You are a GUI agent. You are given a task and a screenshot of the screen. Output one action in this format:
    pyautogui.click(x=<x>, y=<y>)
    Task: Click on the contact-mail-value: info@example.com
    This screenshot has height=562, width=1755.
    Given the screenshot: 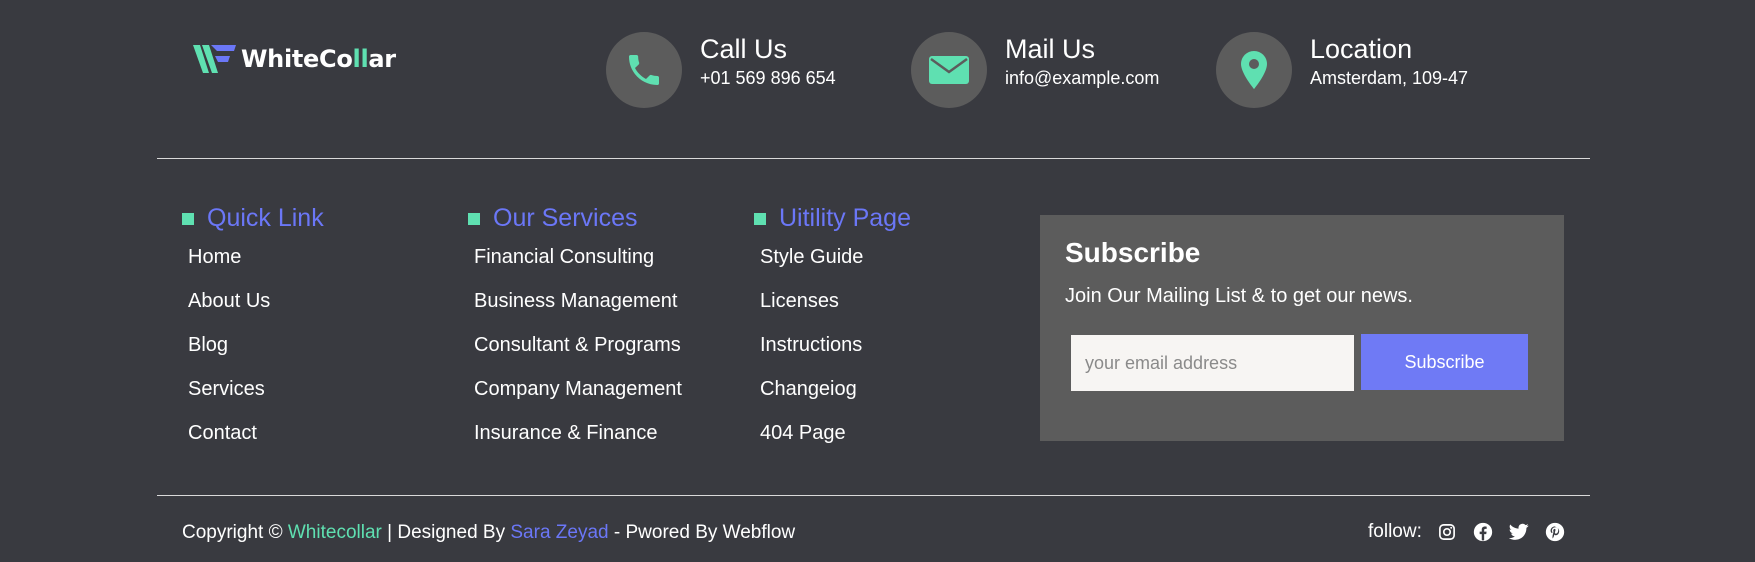 What is the action you would take?
    pyautogui.click(x=1082, y=78)
    